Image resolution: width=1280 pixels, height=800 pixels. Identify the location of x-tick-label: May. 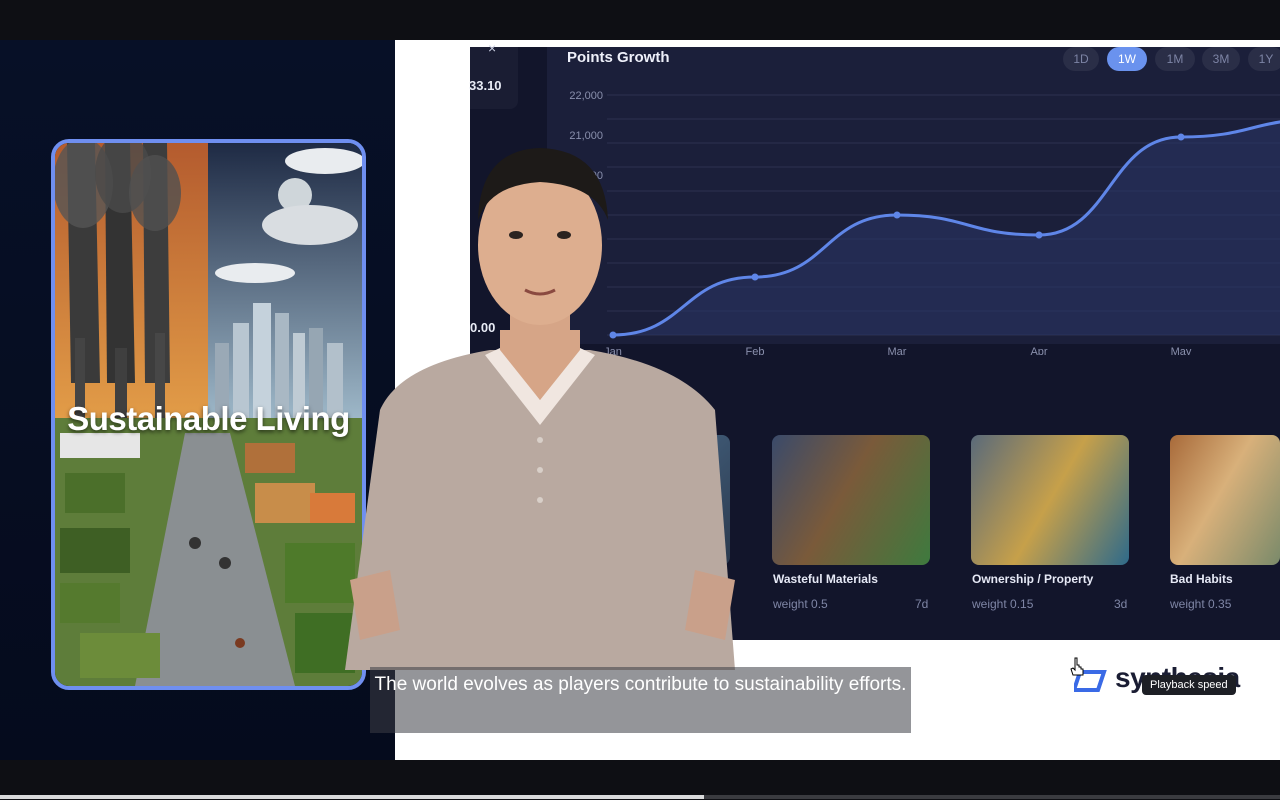
(1181, 350).